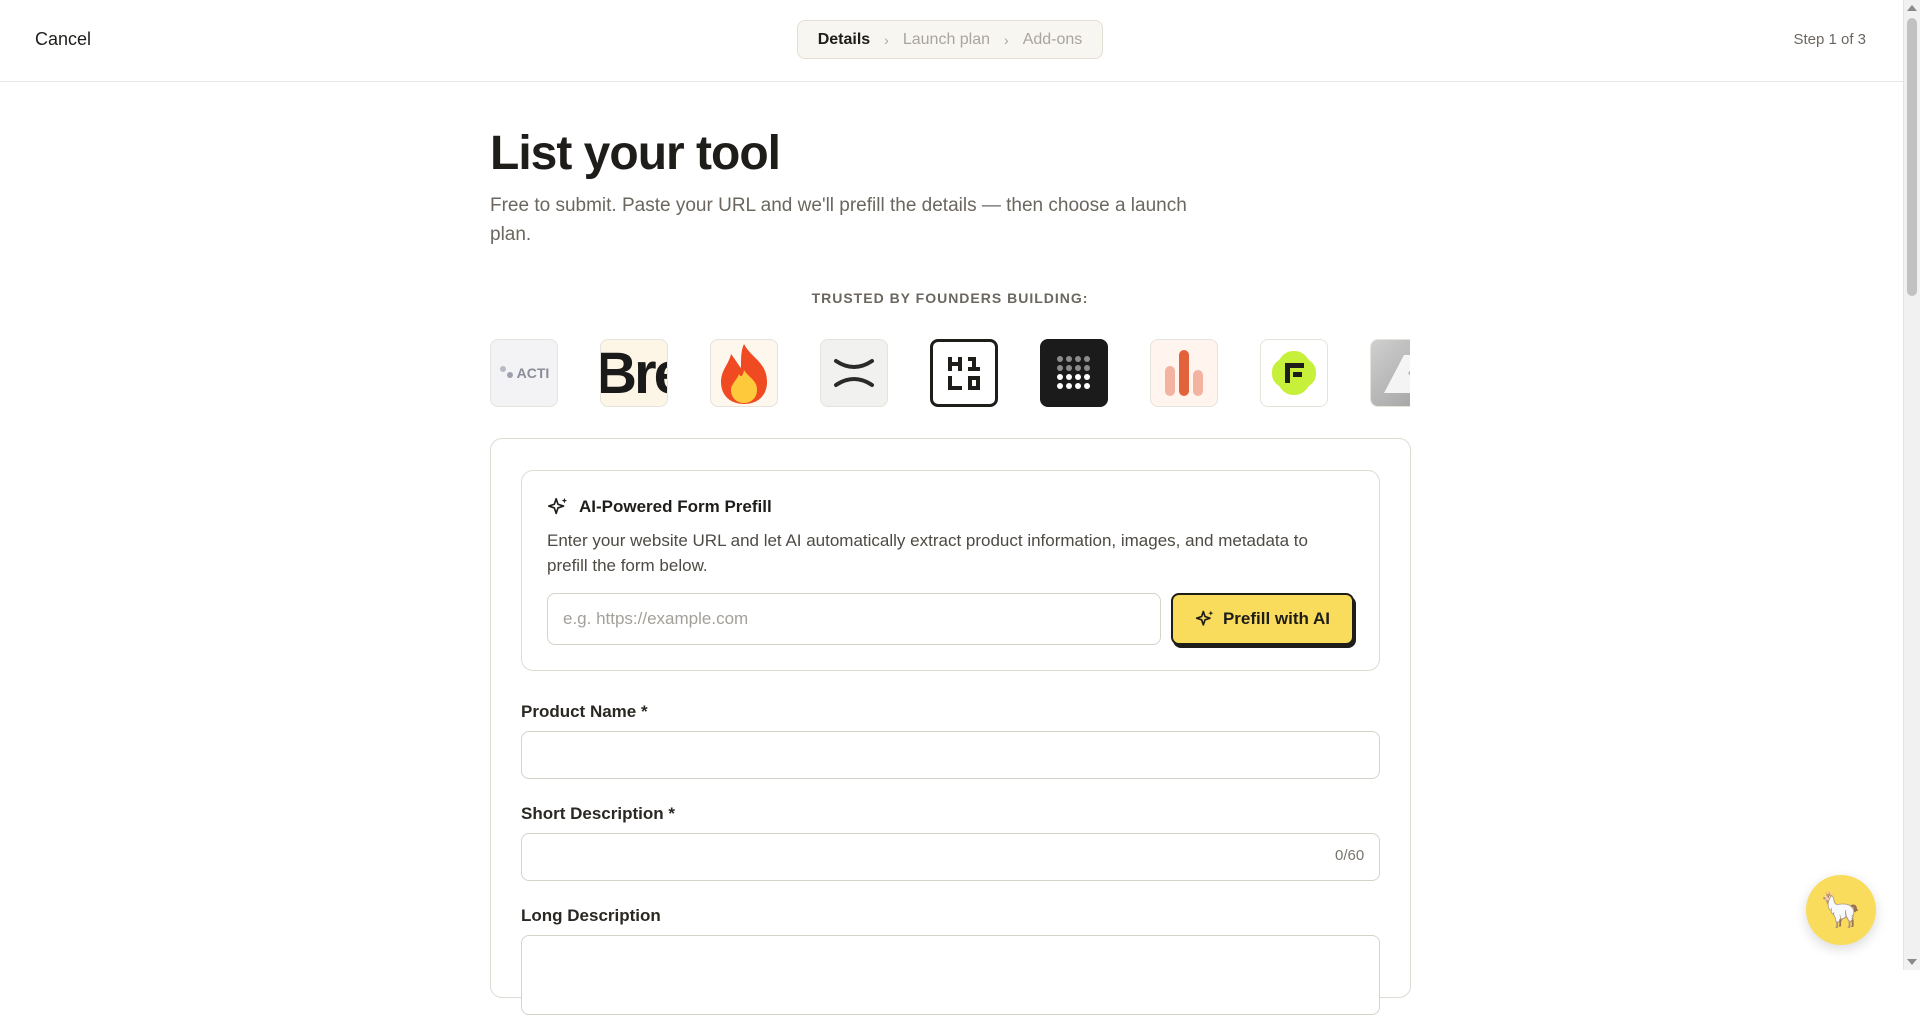 The image size is (1920, 1015). Describe the element at coordinates (584, 711) in the screenshot. I see `product-name-label: Product Name *` at that location.